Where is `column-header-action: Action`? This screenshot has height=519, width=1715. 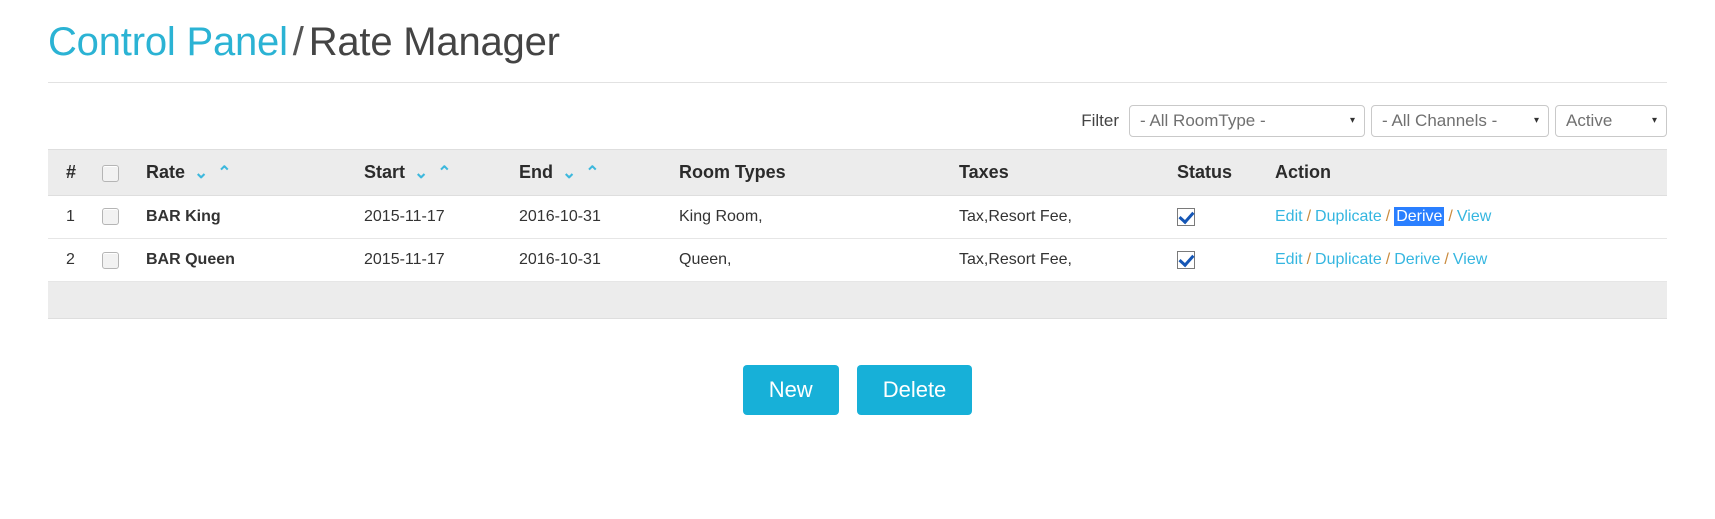 column-header-action: Action is located at coordinates (1471, 172).